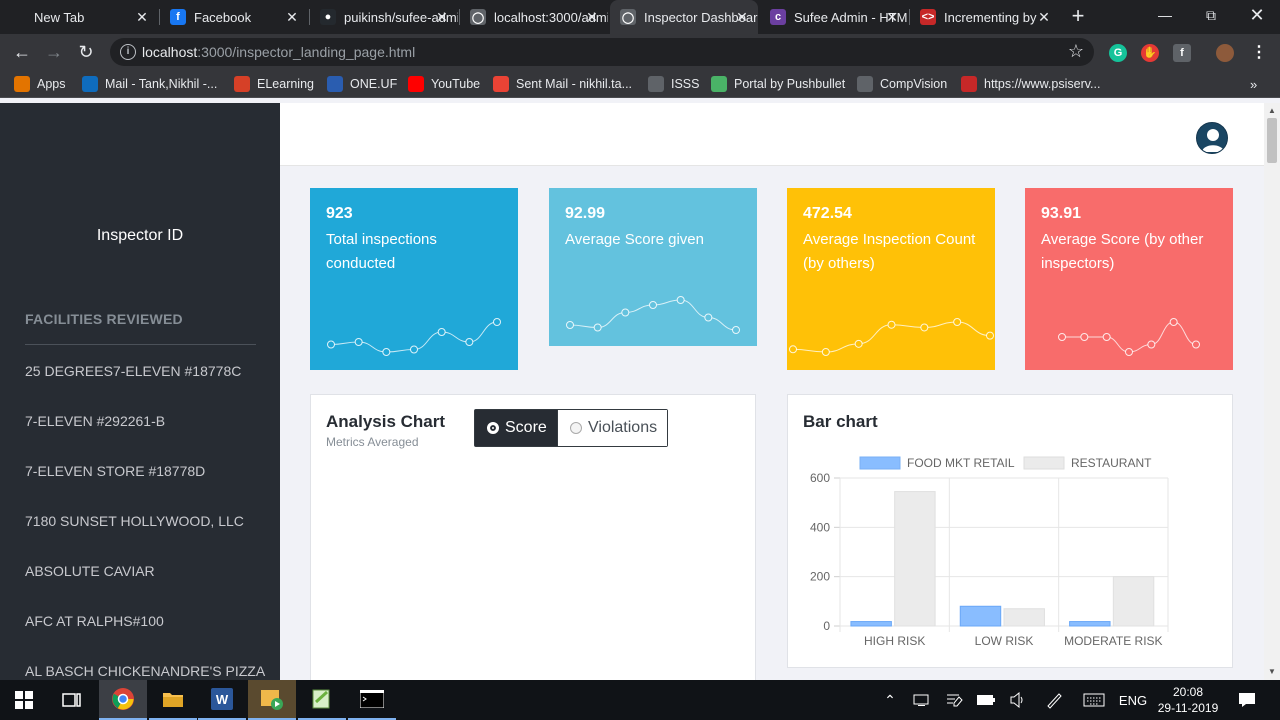  I want to click on terminal-icon, so click(372, 700).